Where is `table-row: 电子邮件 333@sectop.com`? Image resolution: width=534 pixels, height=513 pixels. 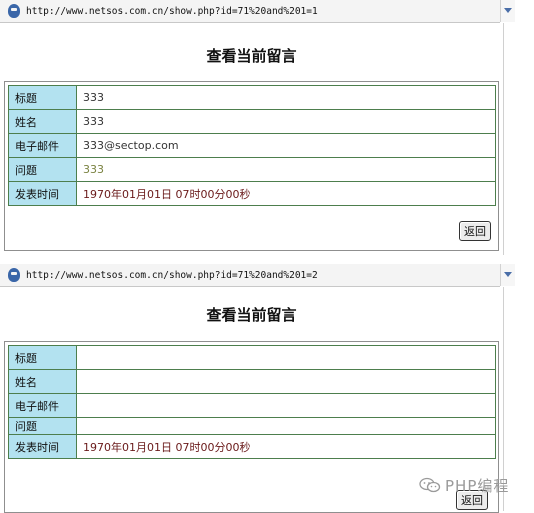
table-row: 电子邮件 333@sectop.com is located at coordinates (252, 145).